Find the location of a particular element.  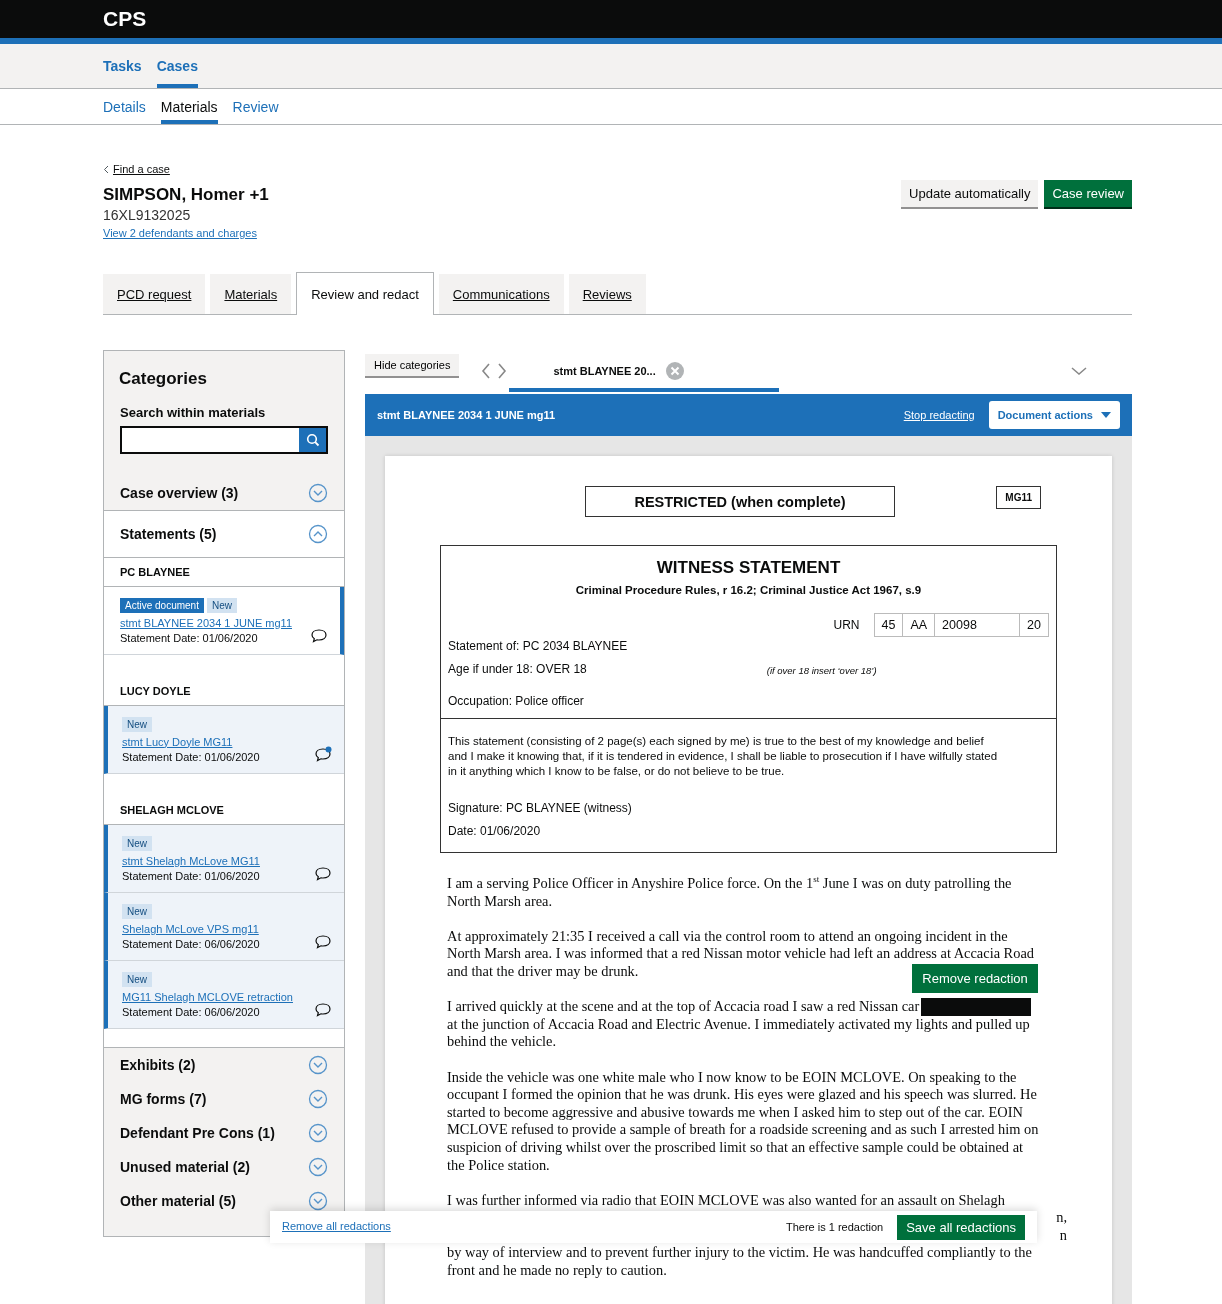

statement-text: and that the driver may be drunk. is located at coordinates (543, 970).